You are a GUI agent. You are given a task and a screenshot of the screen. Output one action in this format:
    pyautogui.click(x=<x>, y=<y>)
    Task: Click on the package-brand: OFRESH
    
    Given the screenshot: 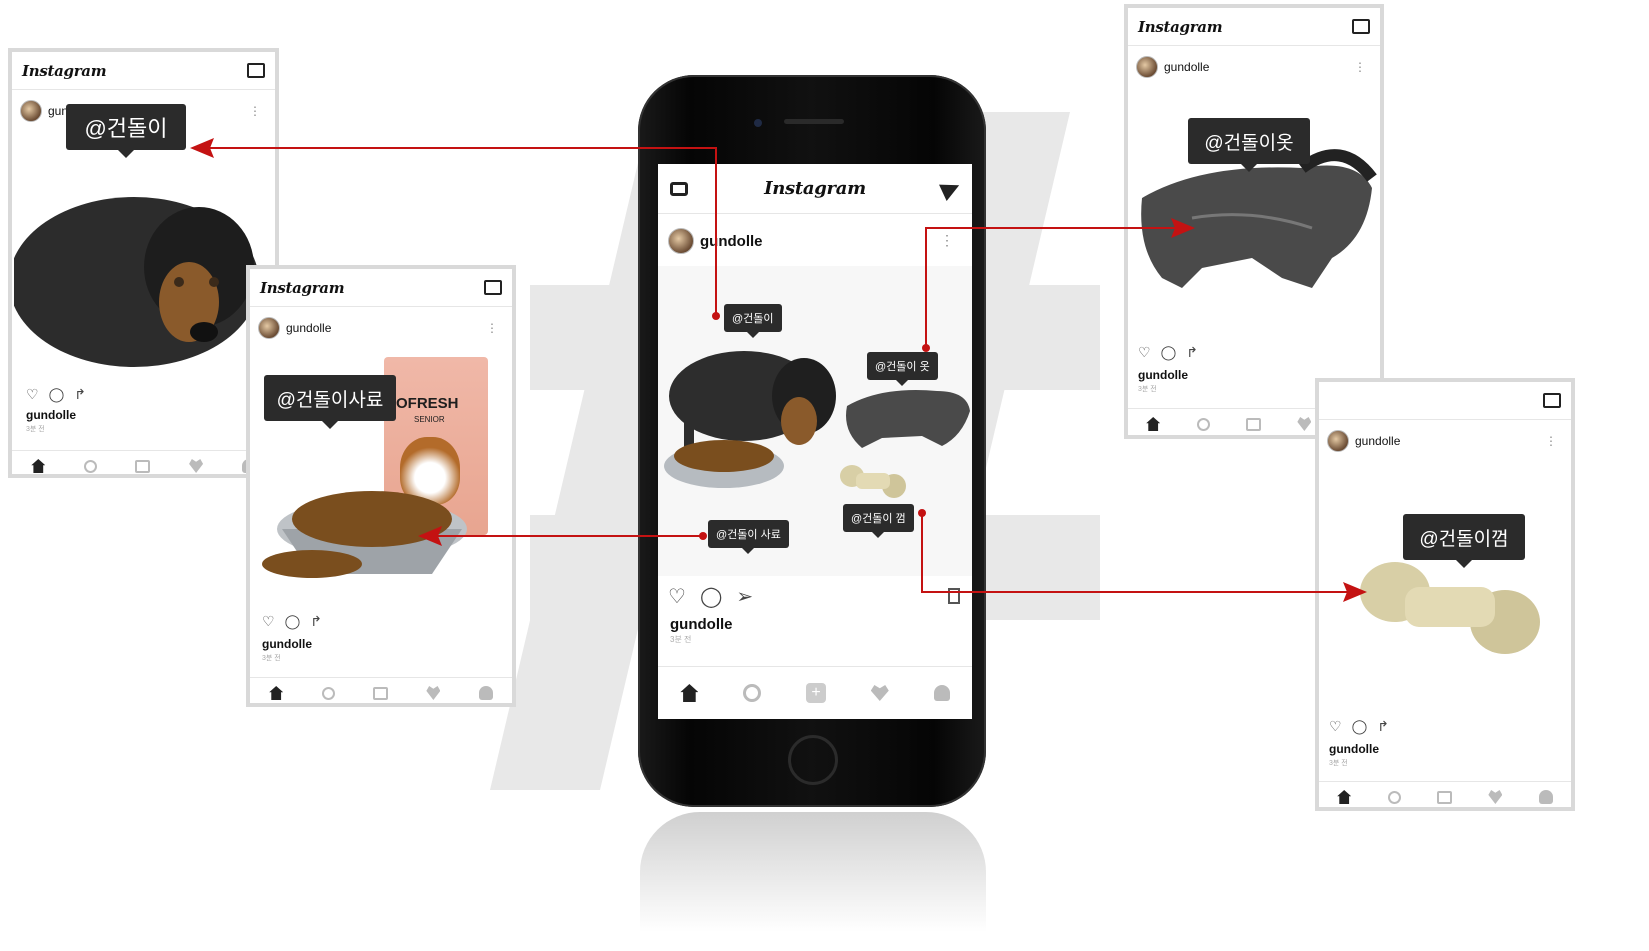 What is the action you would take?
    pyautogui.click(x=427, y=403)
    